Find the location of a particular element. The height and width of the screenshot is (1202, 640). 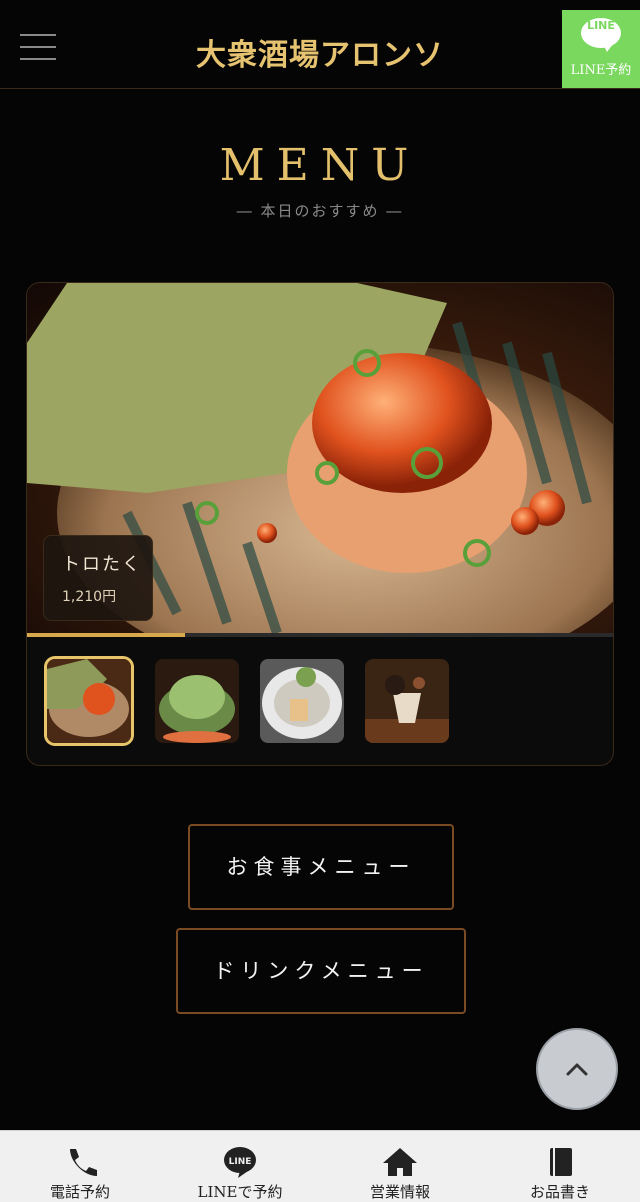

drink-menu-button: ドリンクメニュー is located at coordinates (321, 971).